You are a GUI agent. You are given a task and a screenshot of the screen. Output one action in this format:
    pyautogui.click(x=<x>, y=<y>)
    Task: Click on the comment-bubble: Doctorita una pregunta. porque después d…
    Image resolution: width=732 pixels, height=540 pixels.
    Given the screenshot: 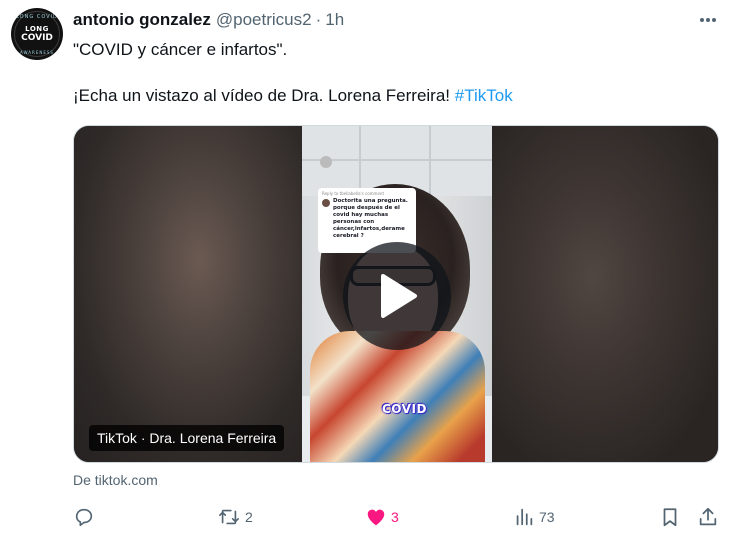 What is the action you would take?
    pyautogui.click(x=367, y=219)
    